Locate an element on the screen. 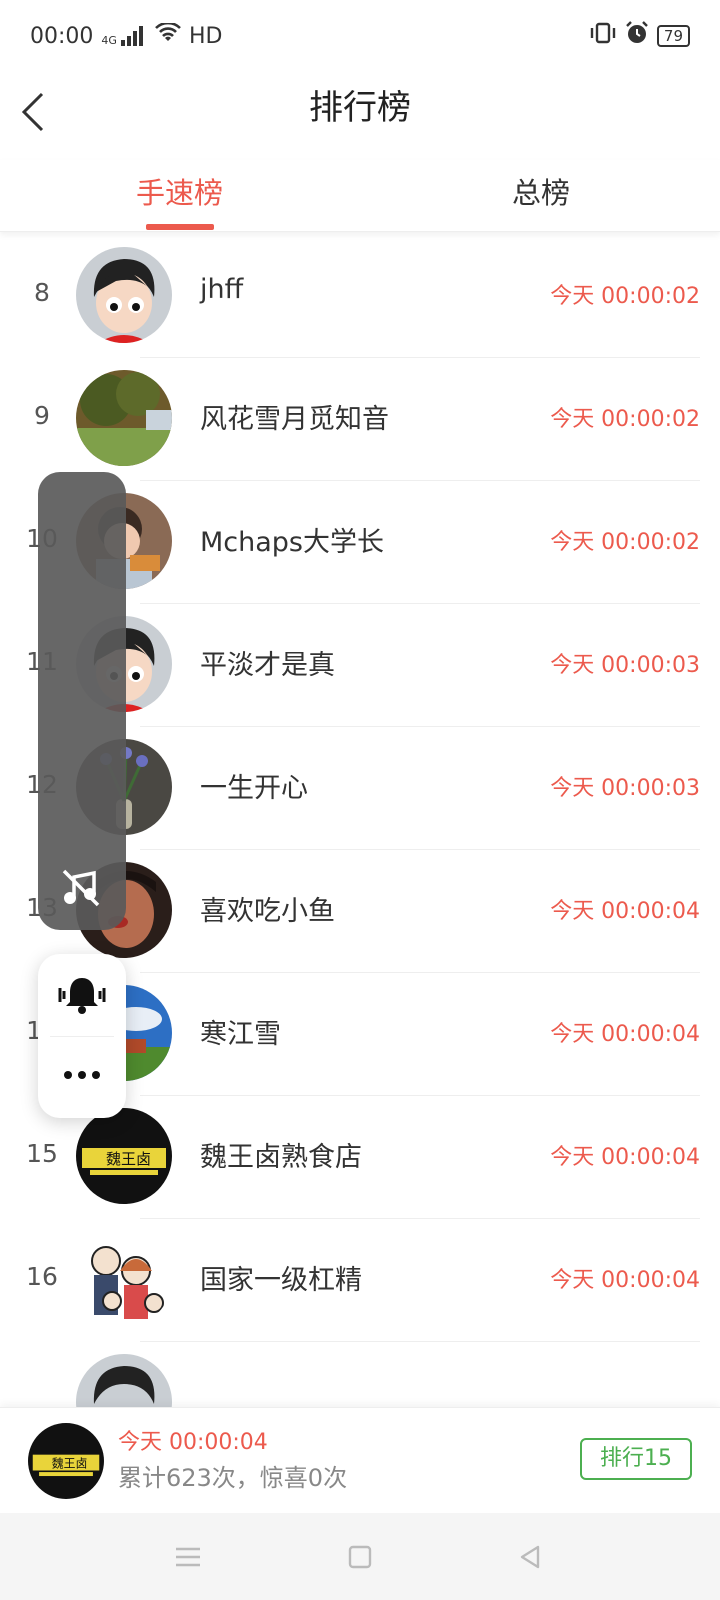 This screenshot has height=1600, width=720. more-button is located at coordinates (82, 1075).